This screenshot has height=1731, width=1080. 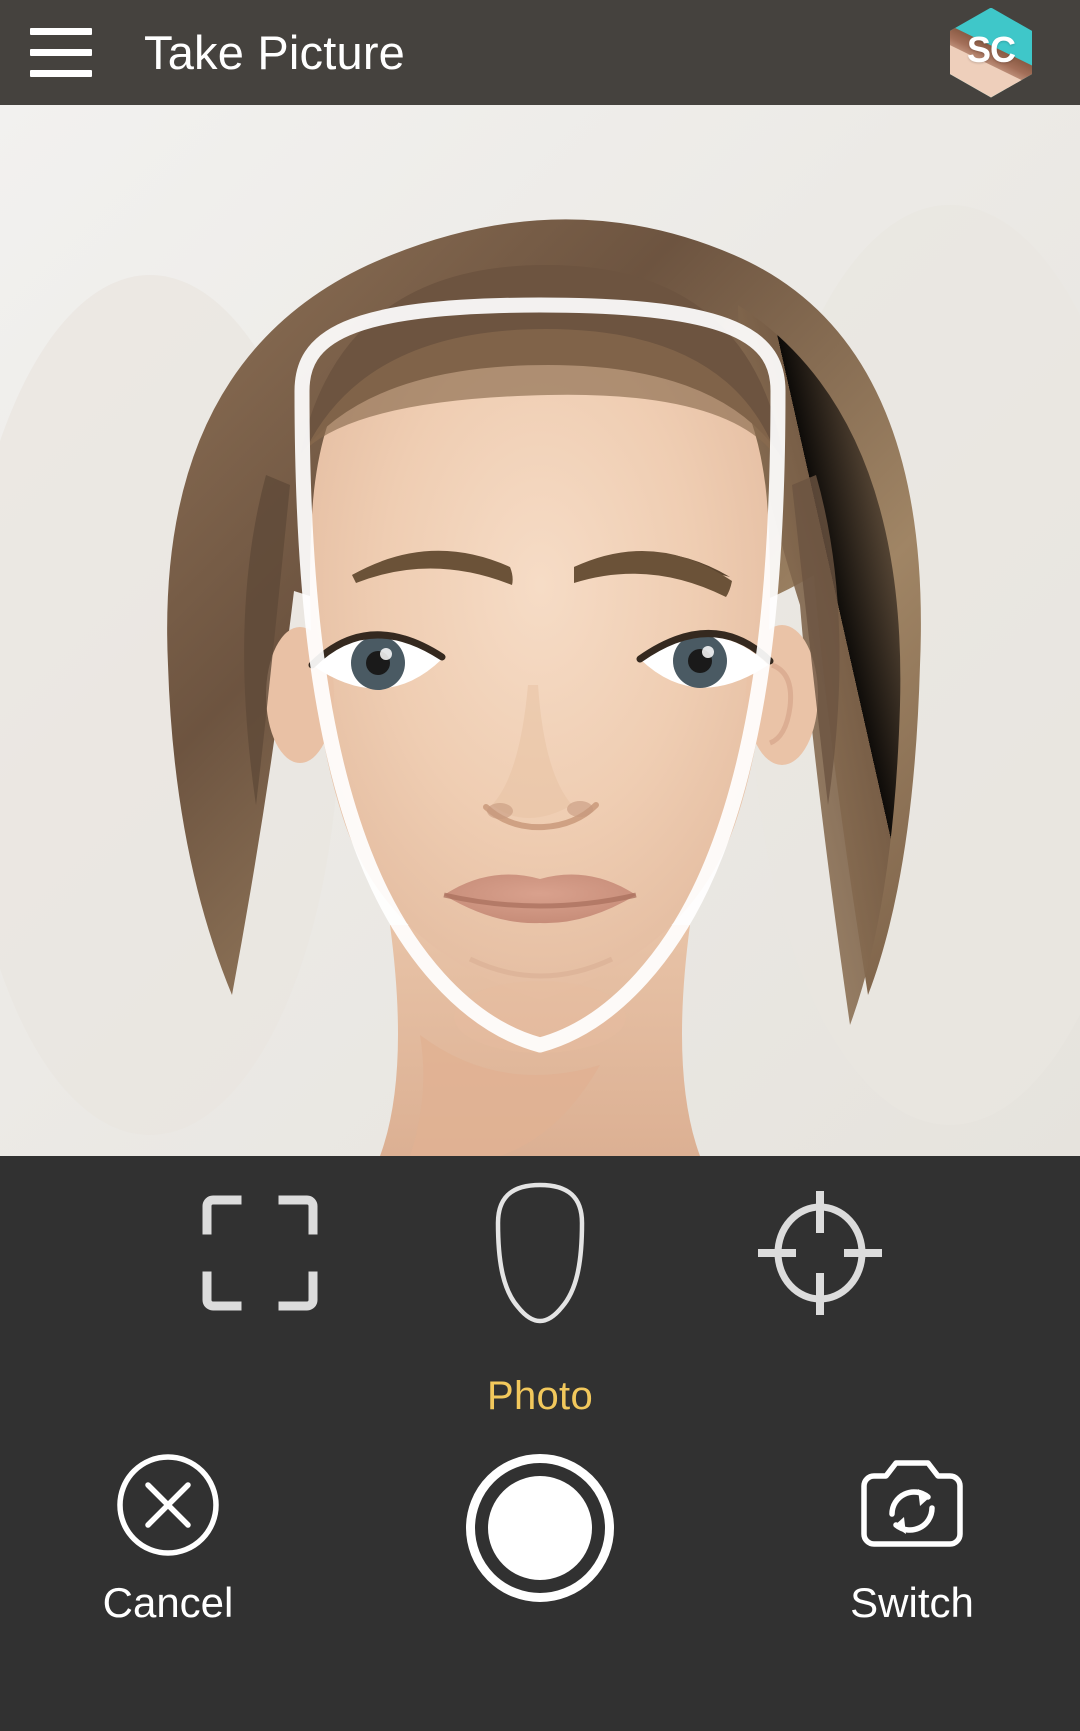 What do you see at coordinates (275, 52) in the screenshot?
I see `page-title: Take Picture` at bounding box center [275, 52].